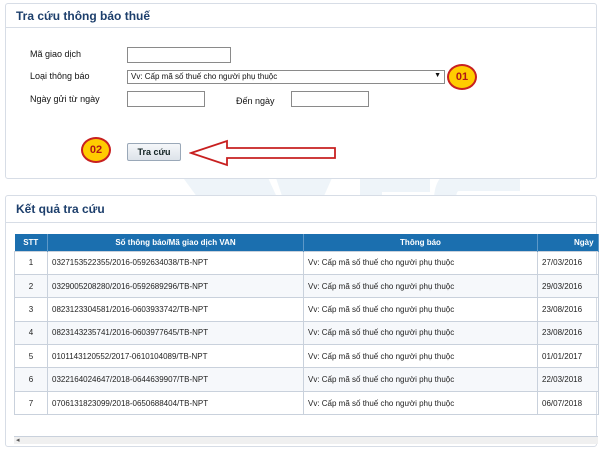 The height and width of the screenshot is (450, 600). What do you see at coordinates (83, 16) in the screenshot?
I see `search-panel-title: Tra cứu thông báo thuế` at bounding box center [83, 16].